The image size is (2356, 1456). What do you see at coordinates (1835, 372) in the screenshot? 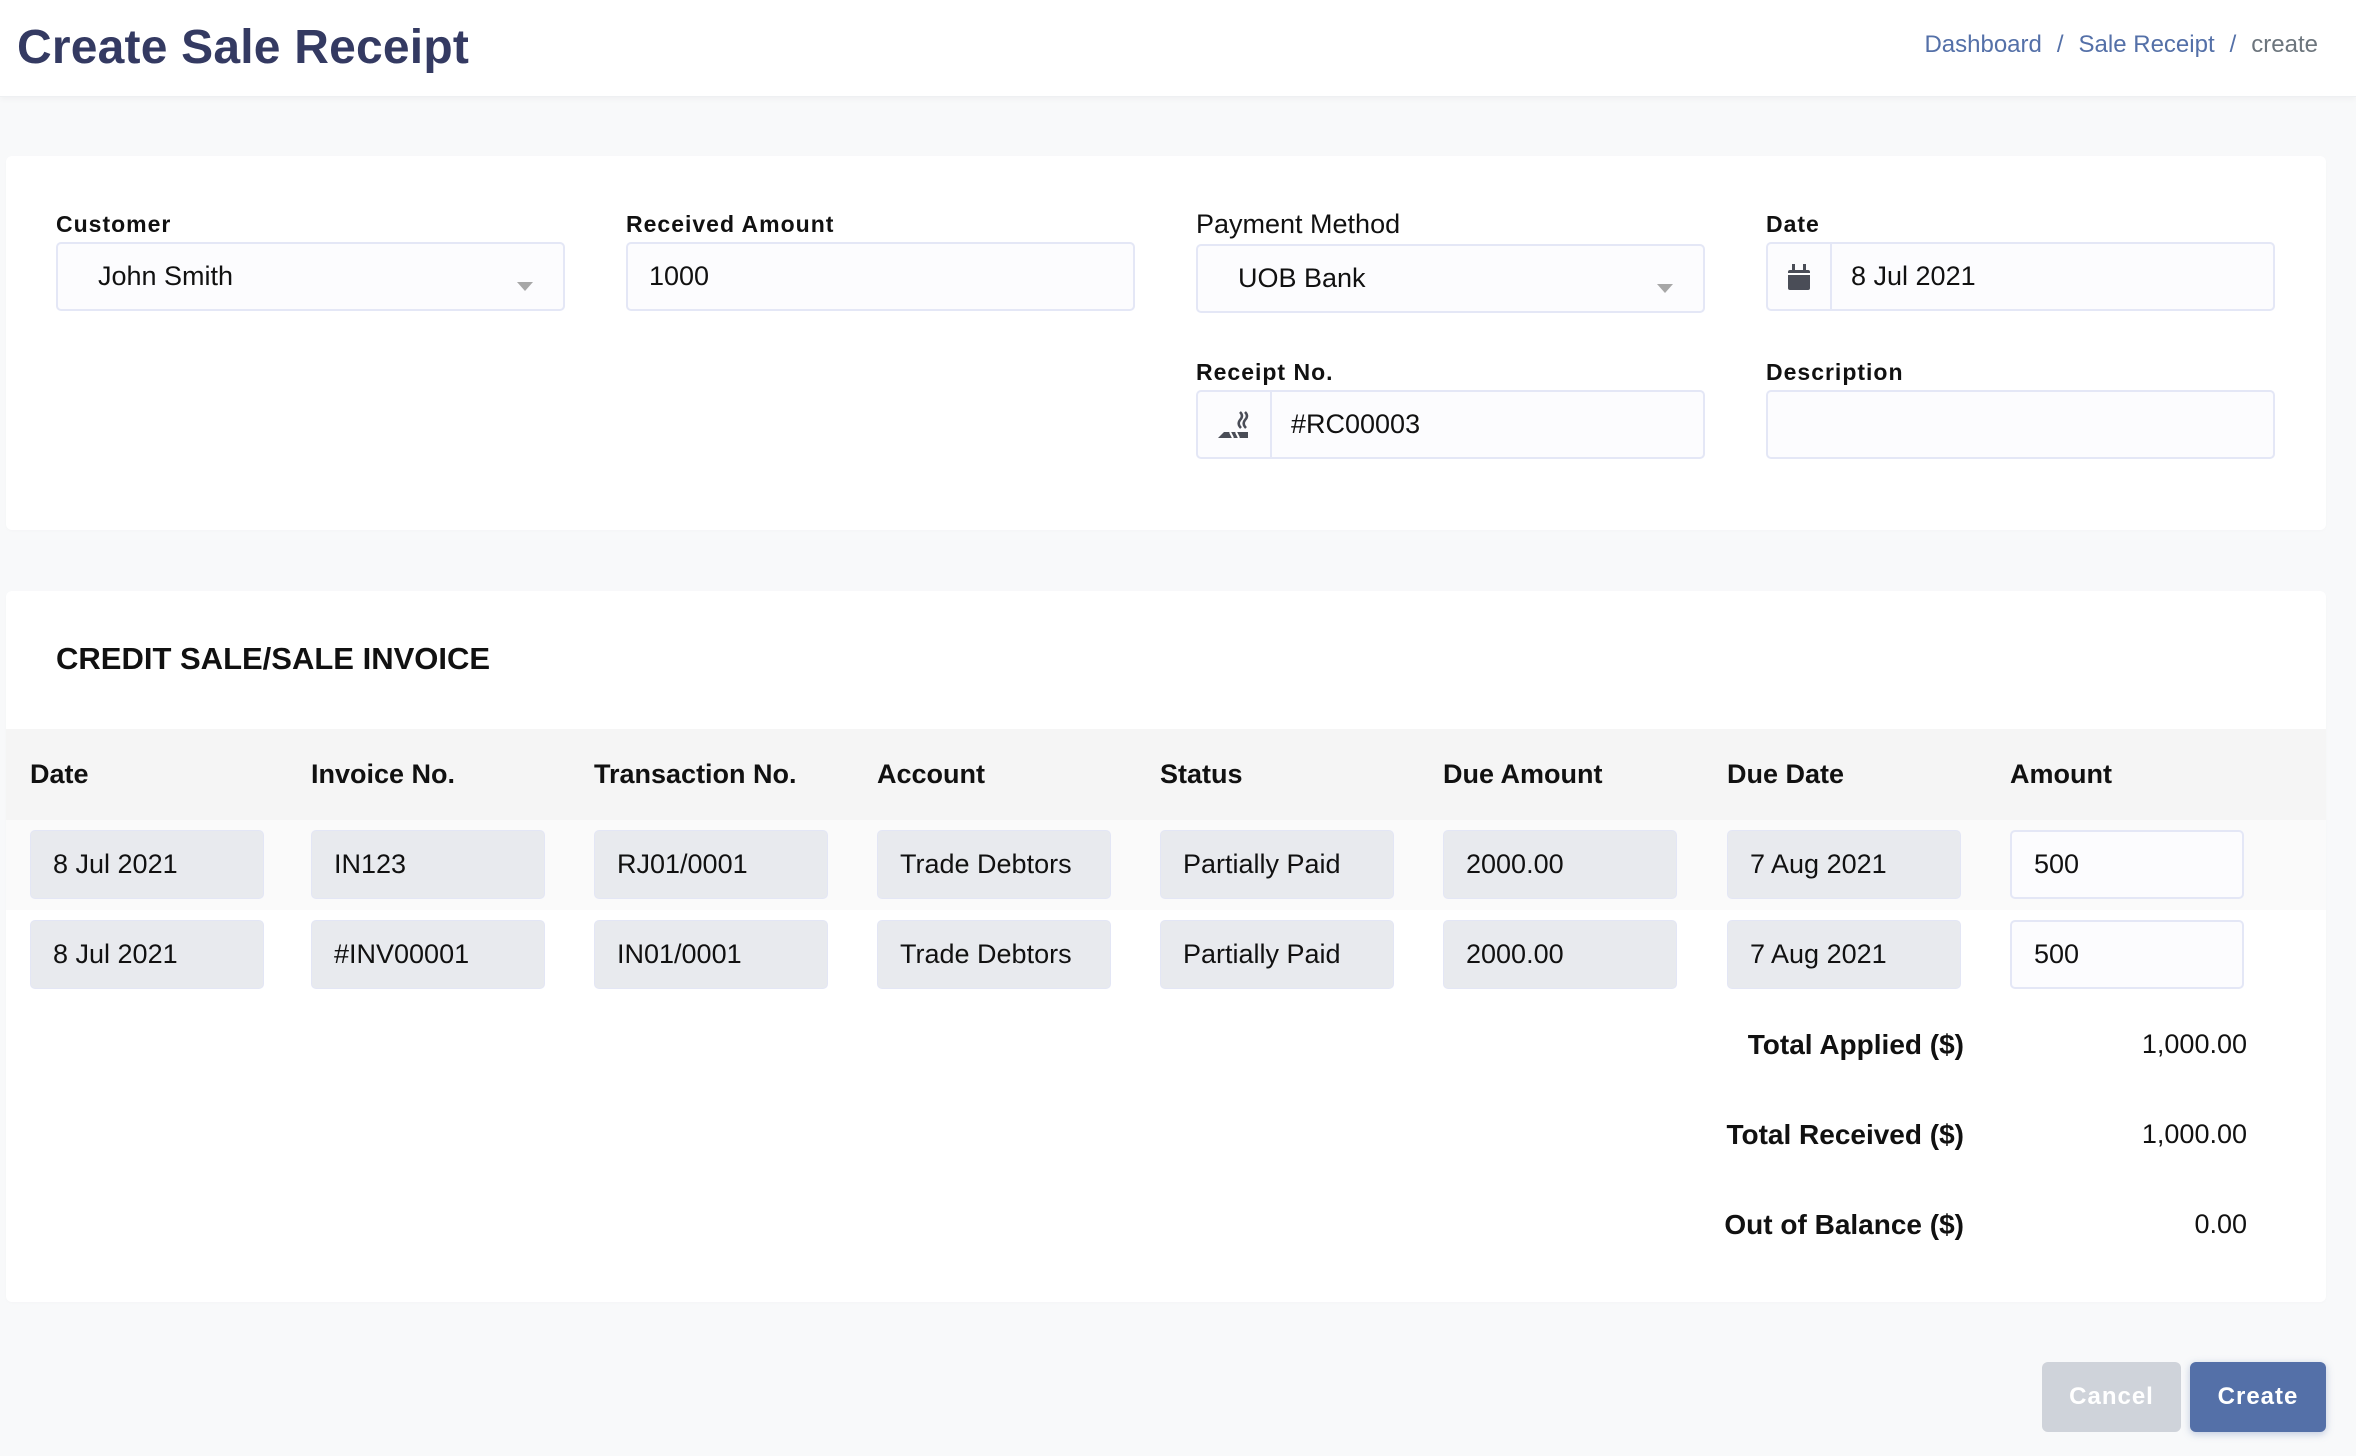
I see `description-label: Description` at bounding box center [1835, 372].